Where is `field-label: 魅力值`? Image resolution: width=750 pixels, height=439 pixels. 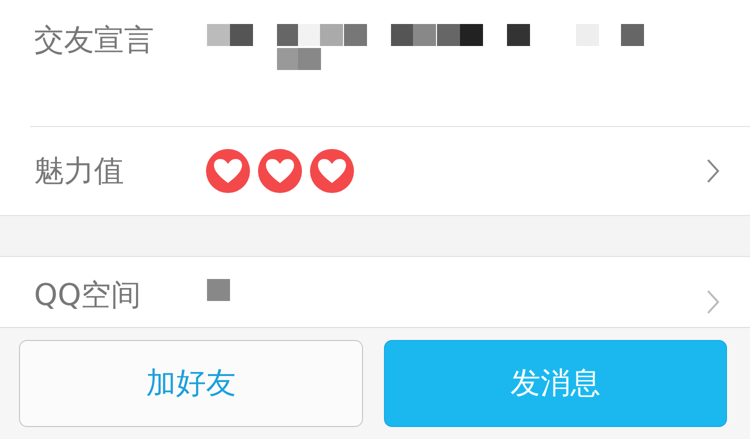
field-label: 魅力值 is located at coordinates (79, 171).